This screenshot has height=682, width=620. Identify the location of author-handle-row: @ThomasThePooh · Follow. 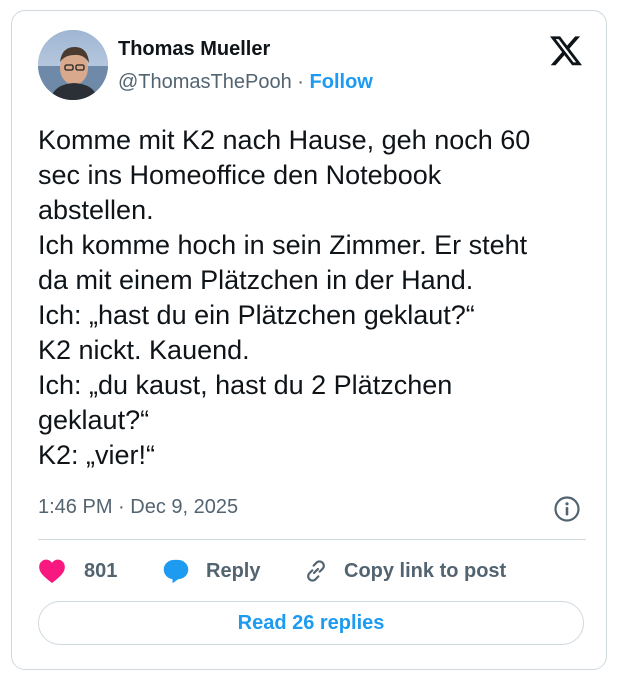
(245, 82).